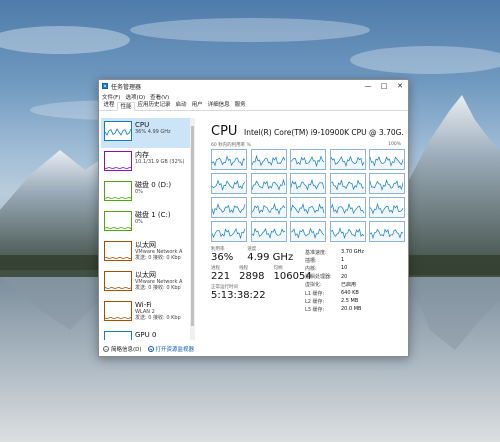 The width and height of the screenshot is (500, 442). I want to click on open-resource-monitor-link: ◔ 打开资源监视器, so click(171, 349).